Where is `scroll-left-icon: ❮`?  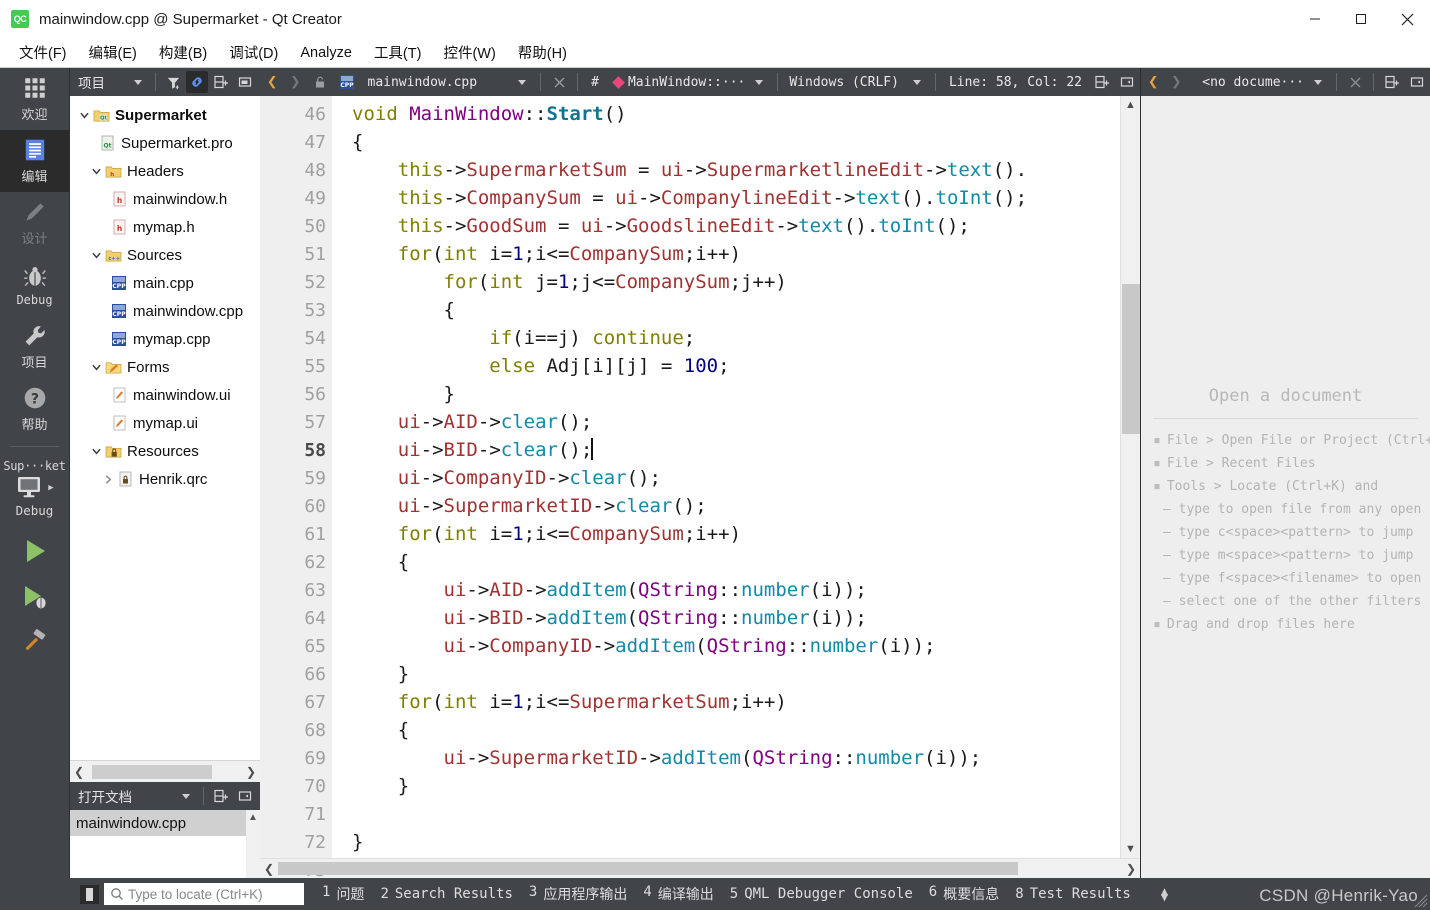
scroll-left-icon: ❮ is located at coordinates (79, 772).